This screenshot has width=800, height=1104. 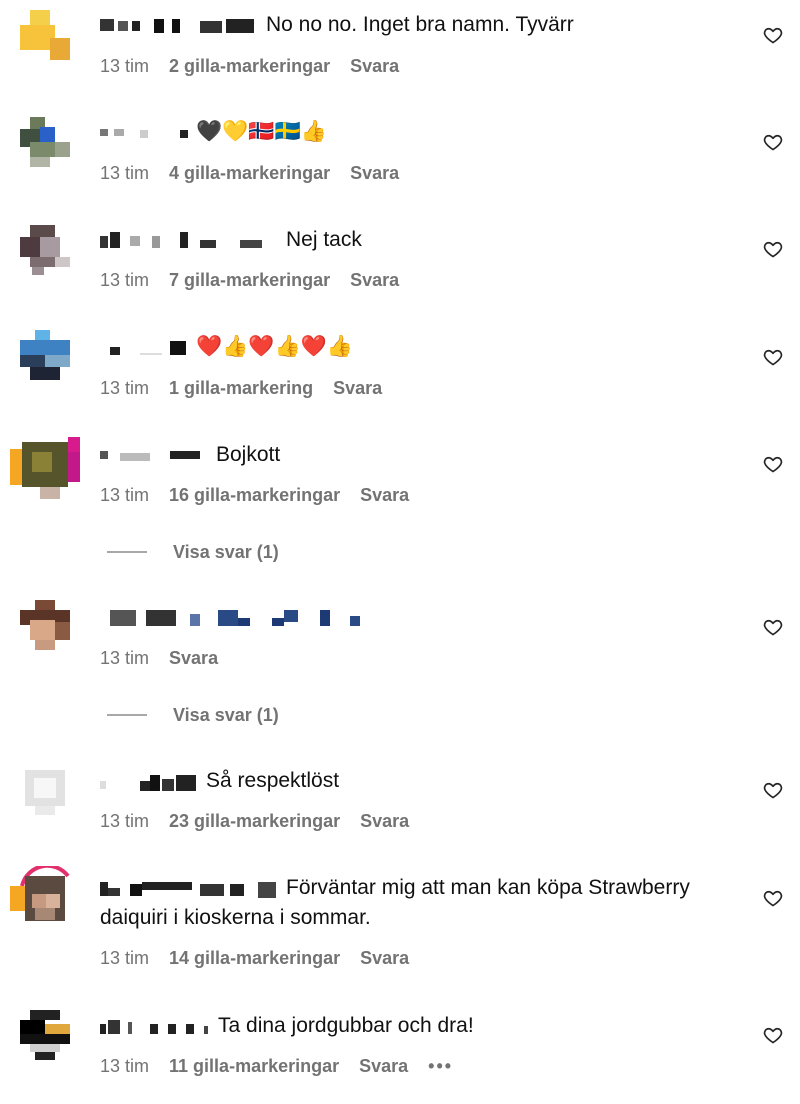 I want to click on comment-text-row: 🖤💛🇳🇴🇸🇪👍, so click(x=420, y=132).